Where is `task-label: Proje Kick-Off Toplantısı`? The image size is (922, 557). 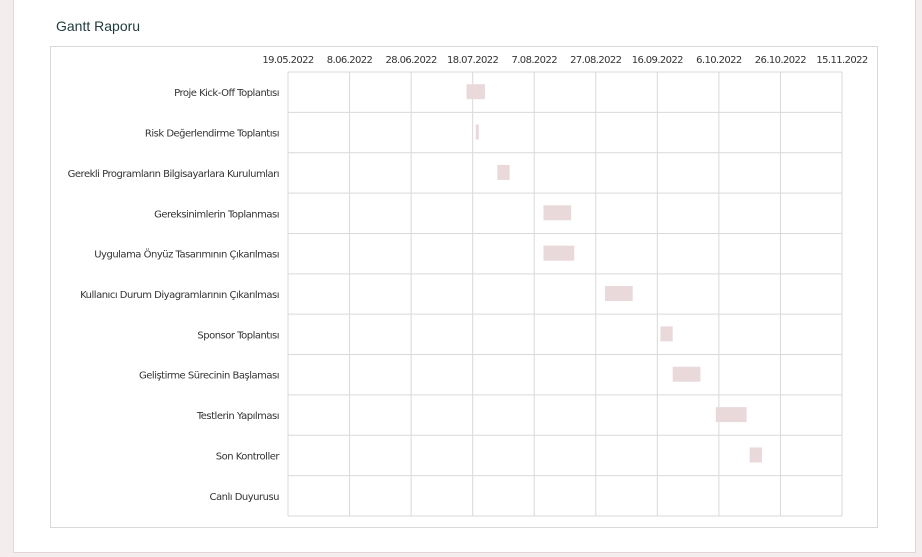
task-label: Proje Kick-Off Toplantısı is located at coordinates (226, 93).